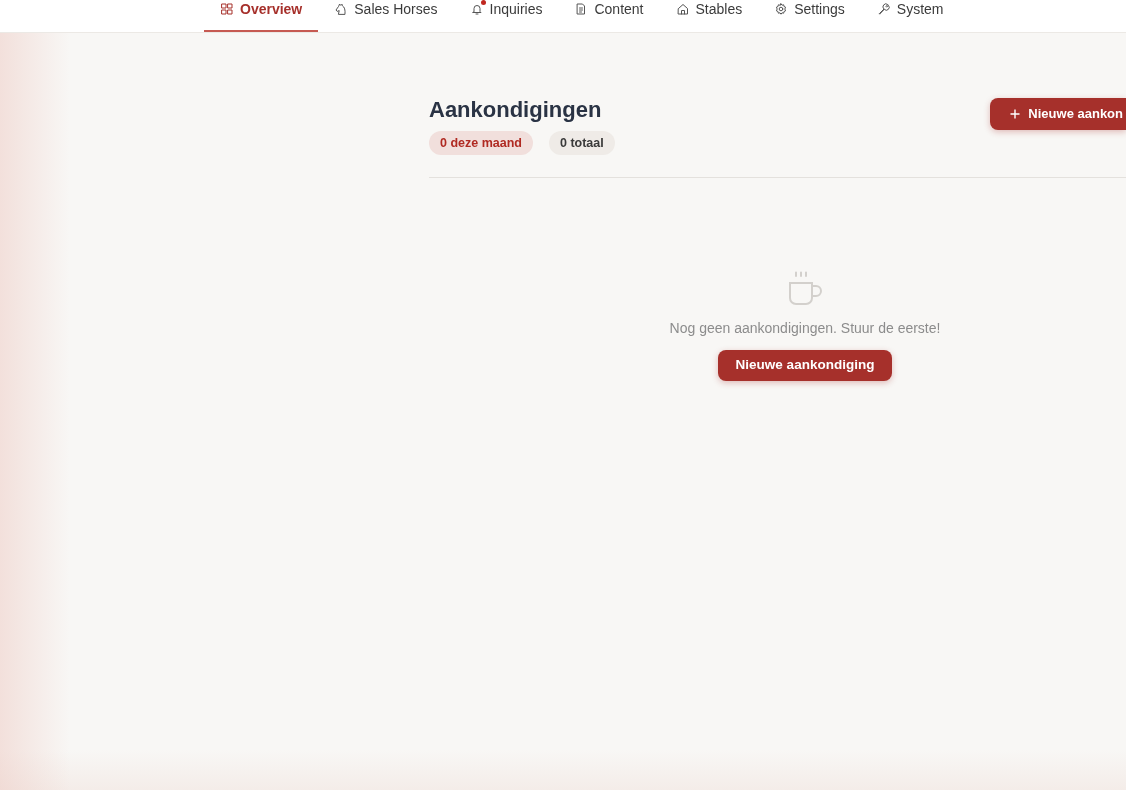 This screenshot has width=1126, height=790. I want to click on horse-head-icon, so click(341, 9).